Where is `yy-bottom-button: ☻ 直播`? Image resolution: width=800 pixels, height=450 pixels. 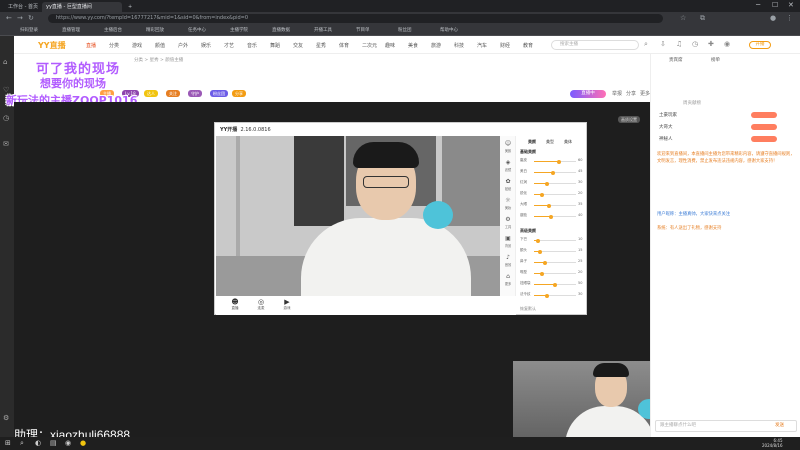 yy-bottom-button: ☻ 直播 is located at coordinates (235, 304).